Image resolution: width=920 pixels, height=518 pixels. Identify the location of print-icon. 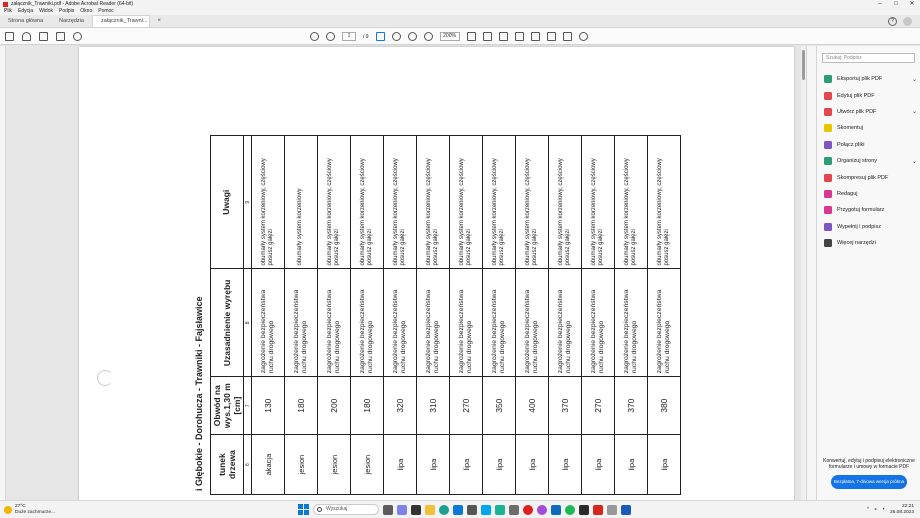
(43, 36).